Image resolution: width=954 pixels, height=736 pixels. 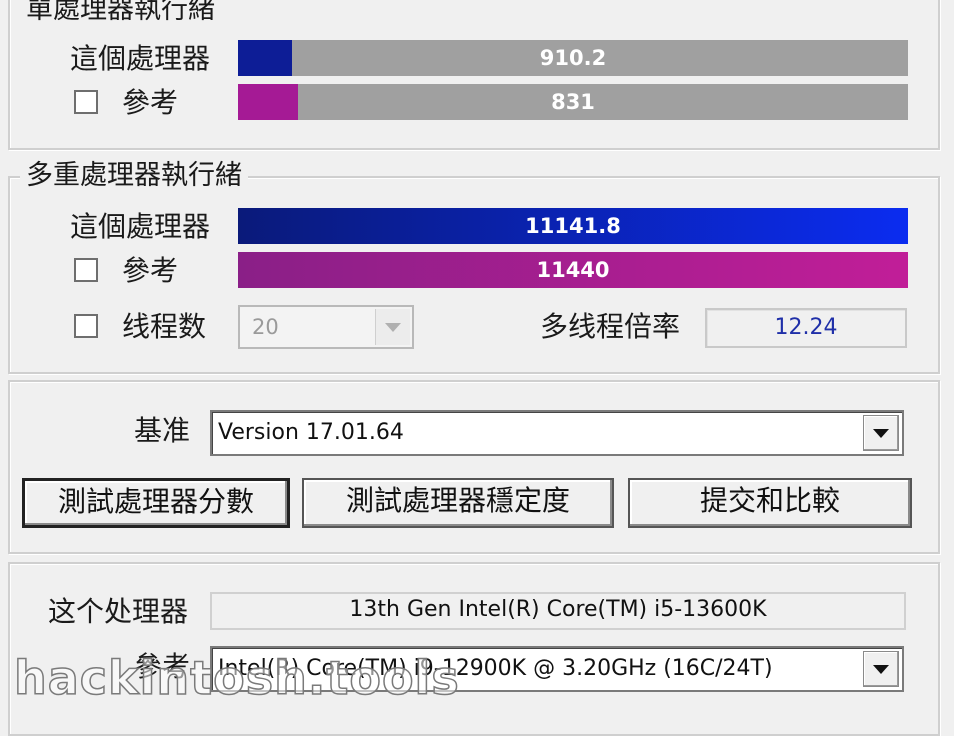 What do you see at coordinates (311, 432) in the screenshot?
I see `benchmark-version-value: Version 17.01.64` at bounding box center [311, 432].